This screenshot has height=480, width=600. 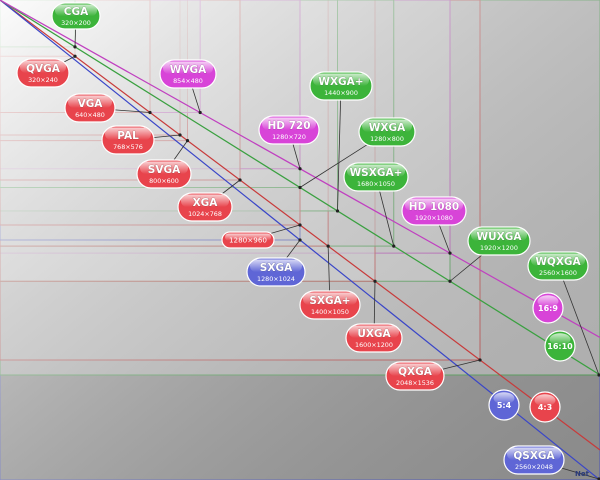 I want to click on resolution-name-uxga: UXGA, so click(x=374, y=334).